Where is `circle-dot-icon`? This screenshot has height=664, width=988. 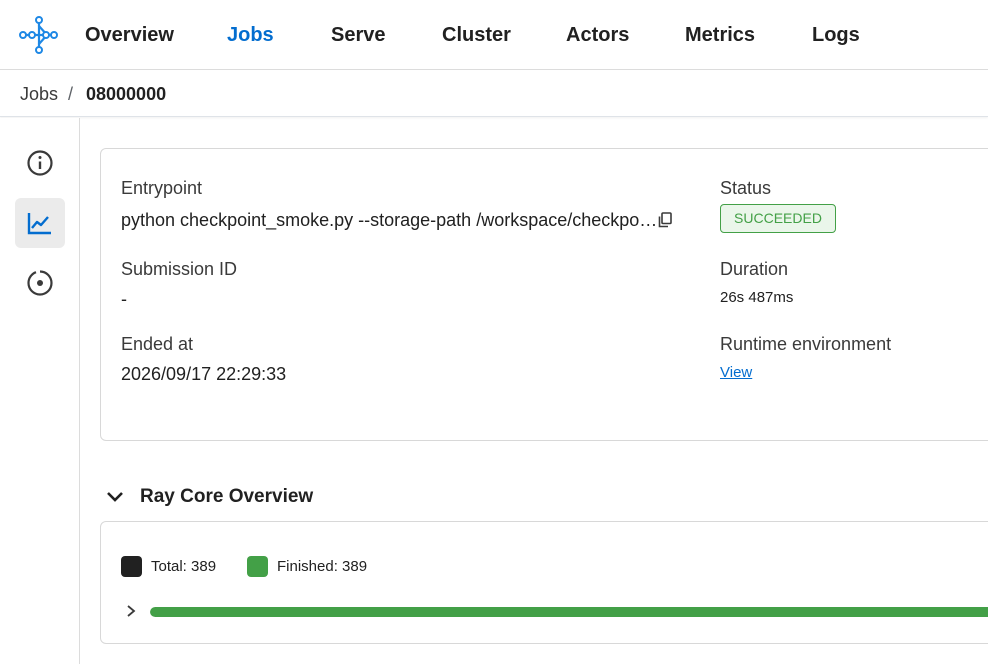
circle-dot-icon is located at coordinates (40, 283).